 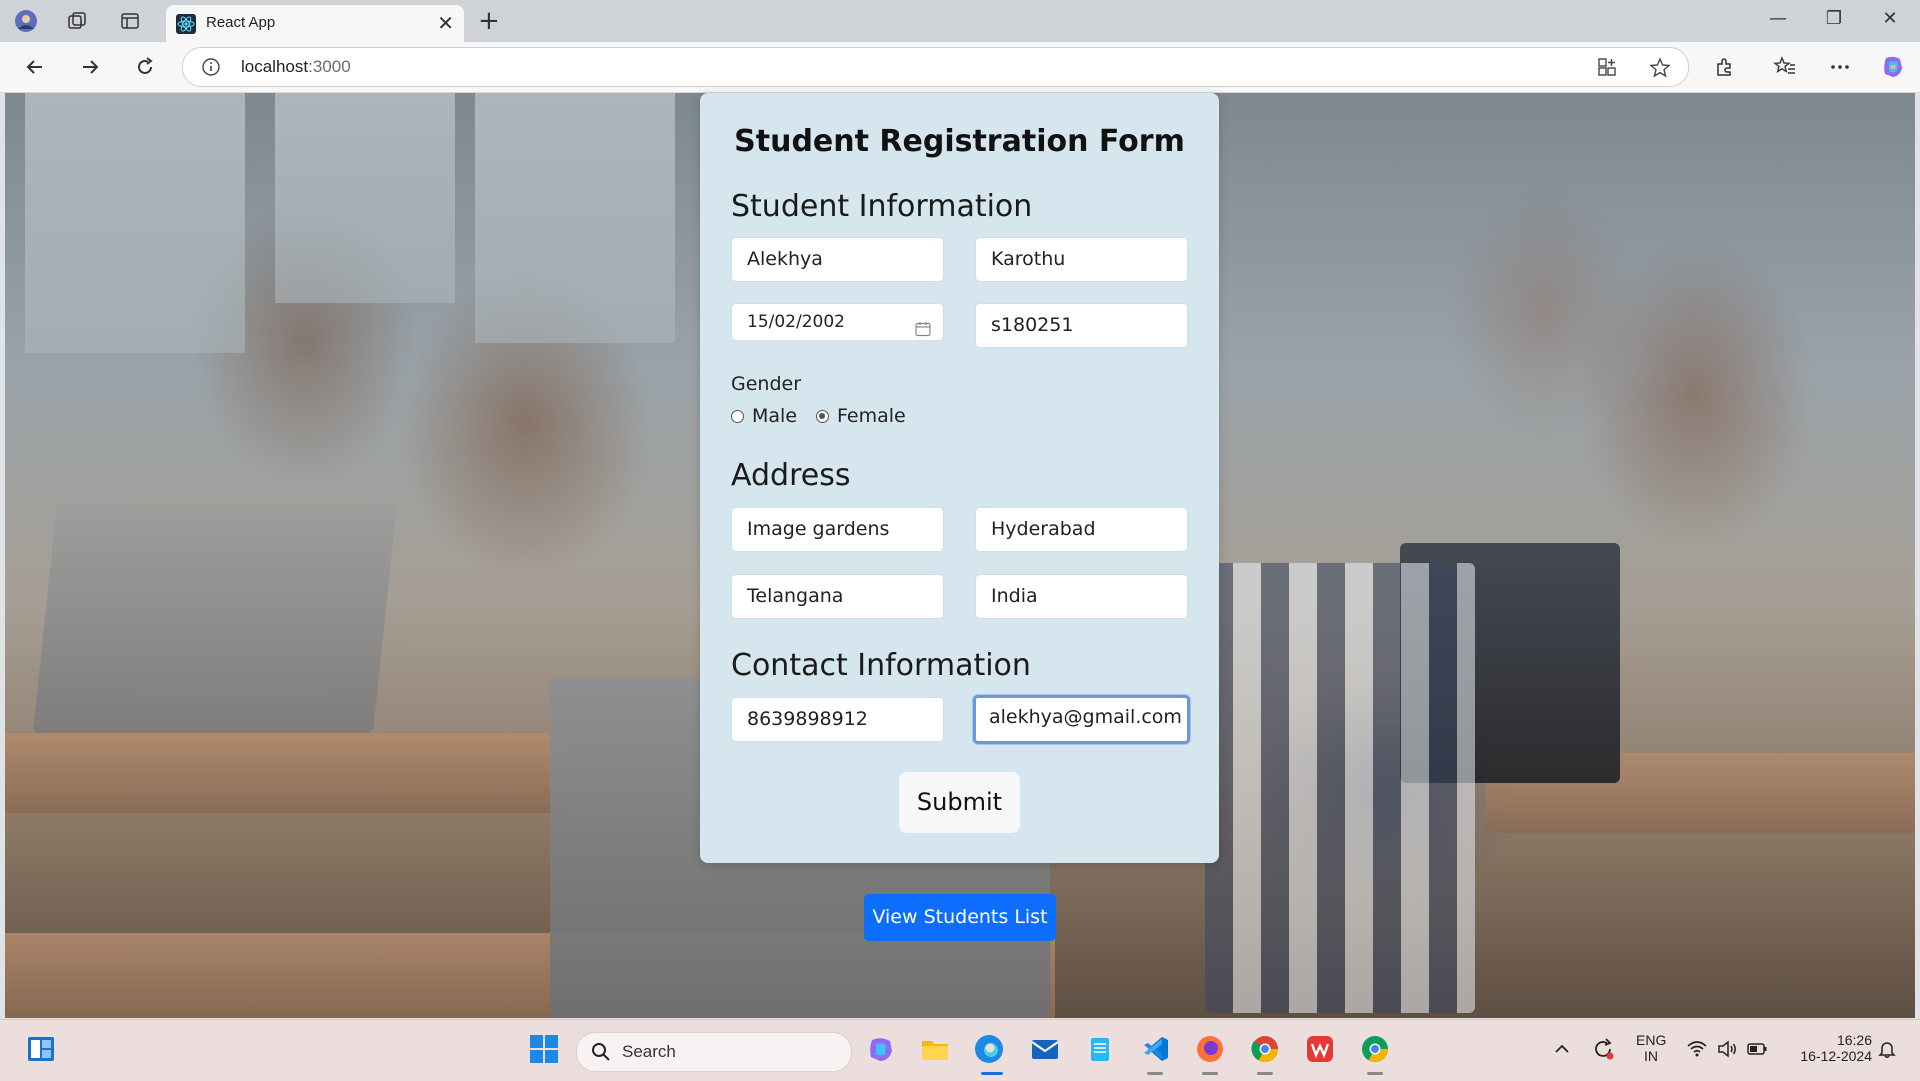 I want to click on close-icon: ✕, so click(x=445, y=23).